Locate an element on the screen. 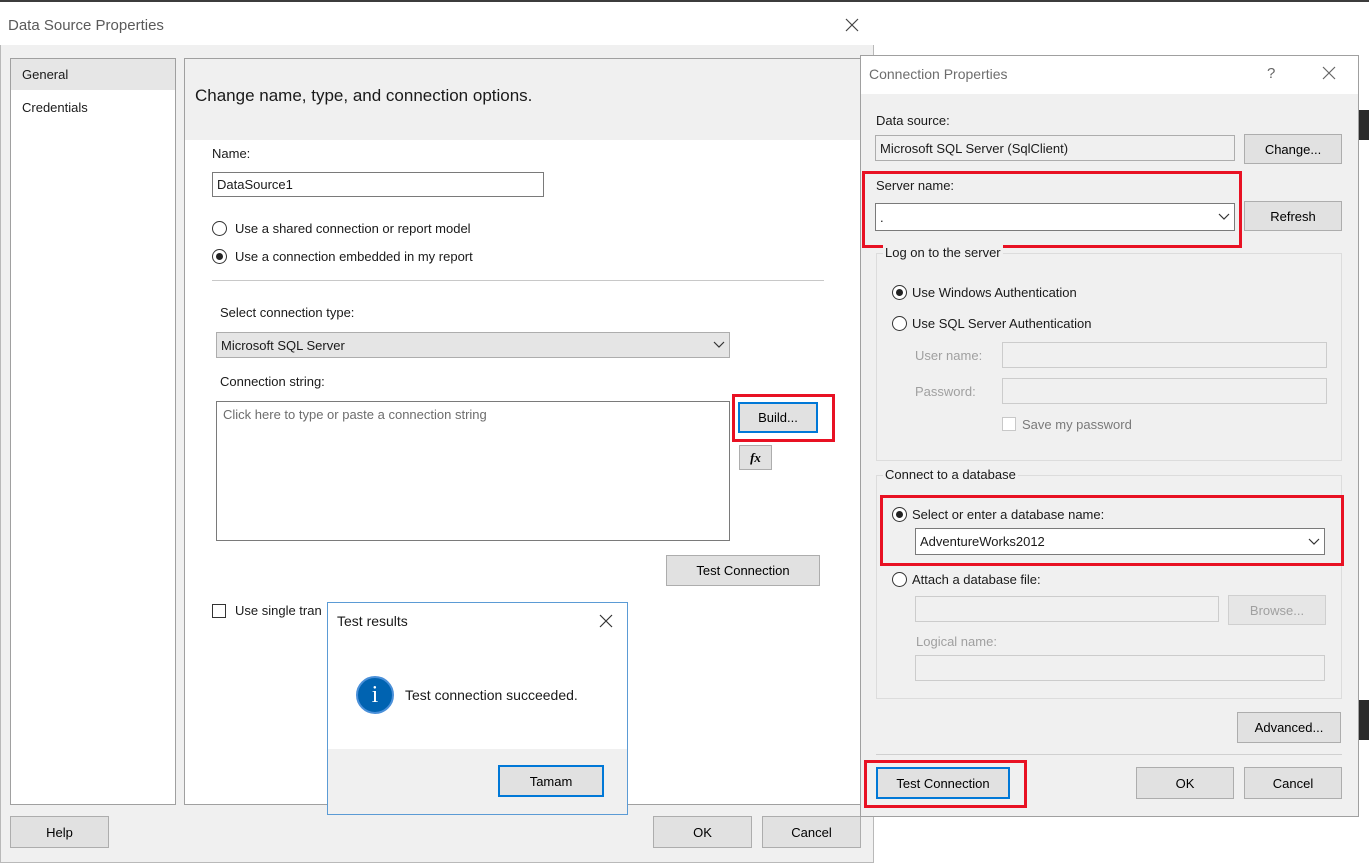  windows-auth-label: Use Windows Authentication is located at coordinates (994, 292).